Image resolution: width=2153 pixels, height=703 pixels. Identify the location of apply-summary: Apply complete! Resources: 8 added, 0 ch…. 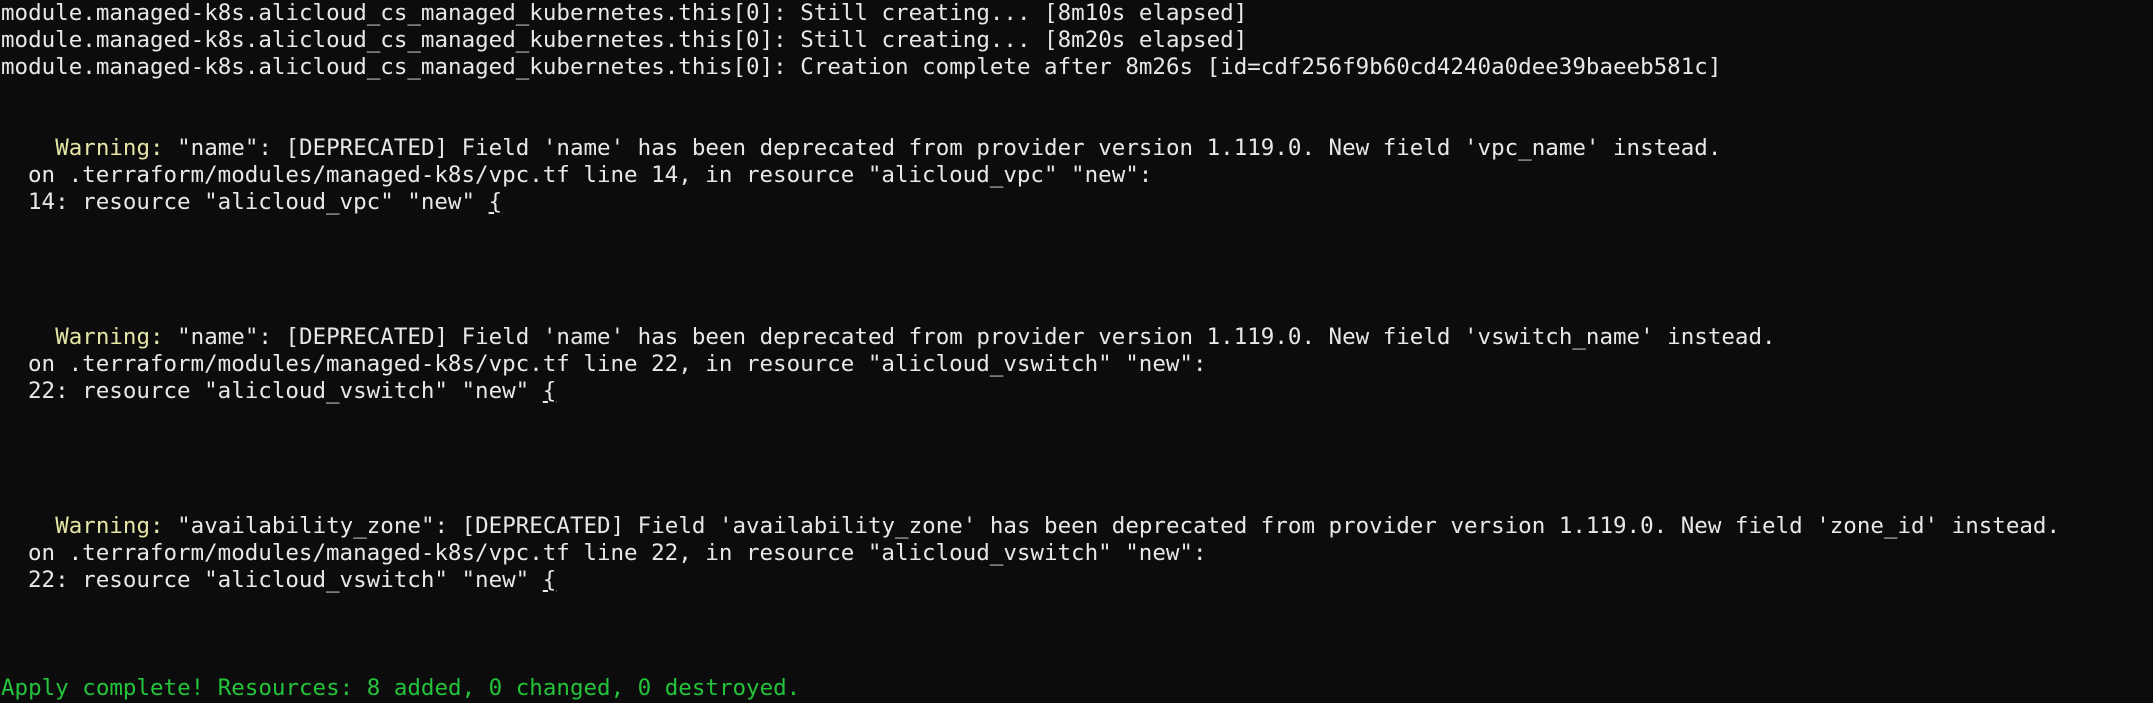
(401, 688).